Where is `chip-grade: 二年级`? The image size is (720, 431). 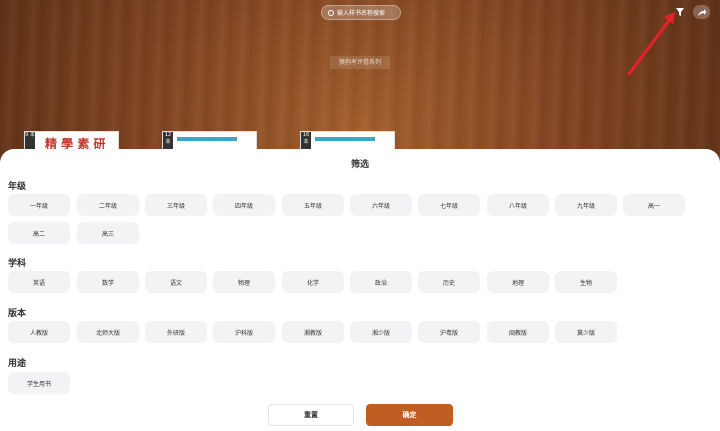
chip-grade: 二年级 is located at coordinates (108, 205).